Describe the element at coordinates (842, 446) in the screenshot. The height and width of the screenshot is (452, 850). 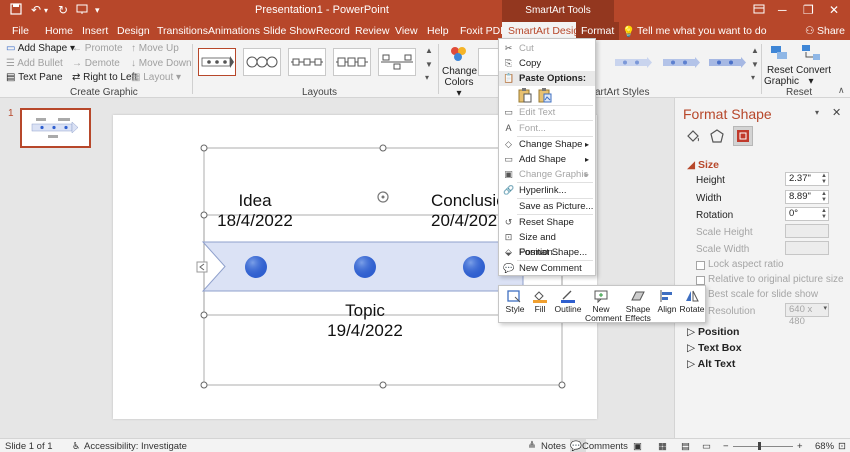
I see `fit-slide-icon: ⊡` at that location.